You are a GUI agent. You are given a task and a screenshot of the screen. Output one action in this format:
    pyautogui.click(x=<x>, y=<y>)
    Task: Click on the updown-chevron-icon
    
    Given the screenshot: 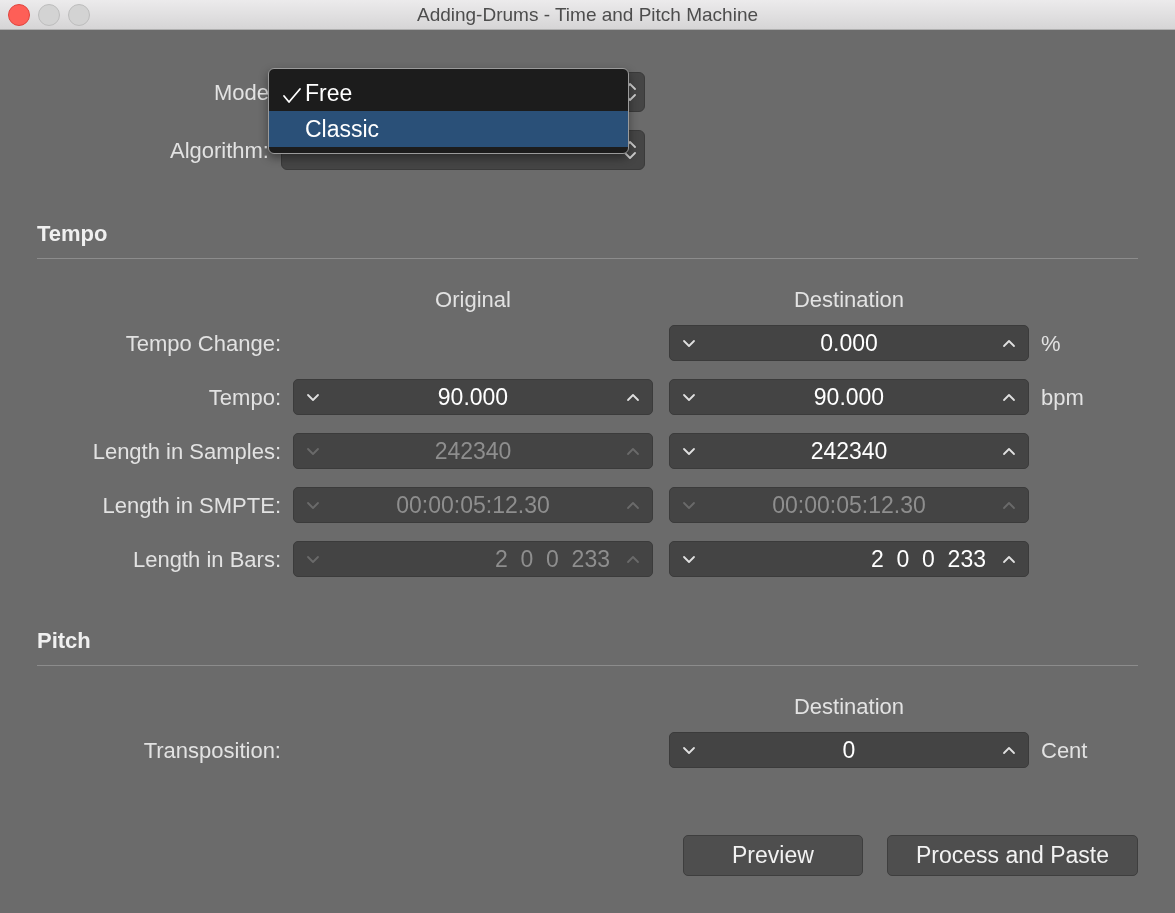 What is the action you would take?
    pyautogui.click(x=630, y=150)
    